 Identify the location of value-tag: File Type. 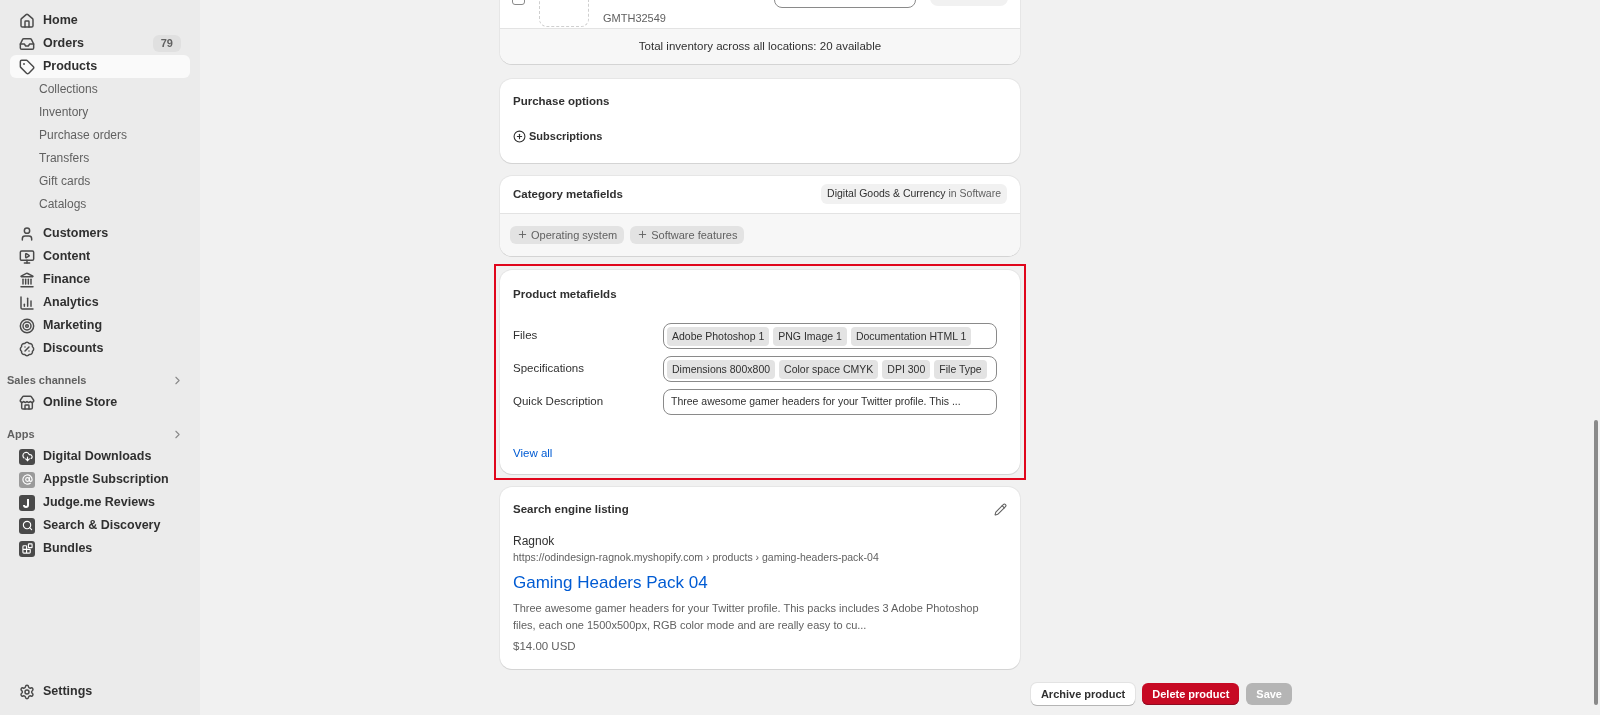
(960, 369).